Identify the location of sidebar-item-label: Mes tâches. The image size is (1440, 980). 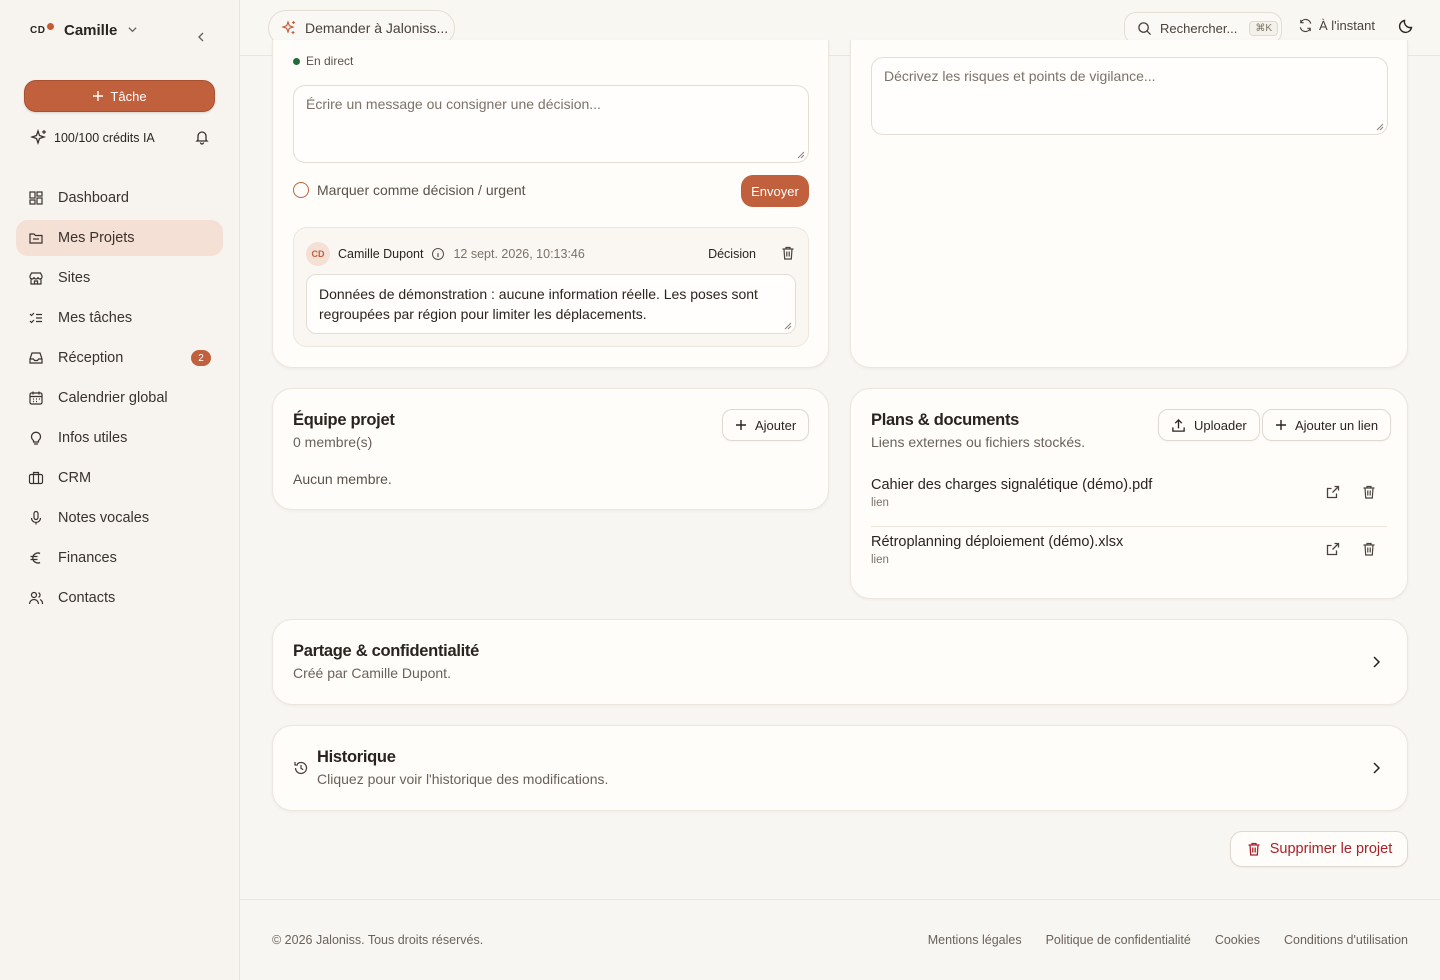
(95, 318).